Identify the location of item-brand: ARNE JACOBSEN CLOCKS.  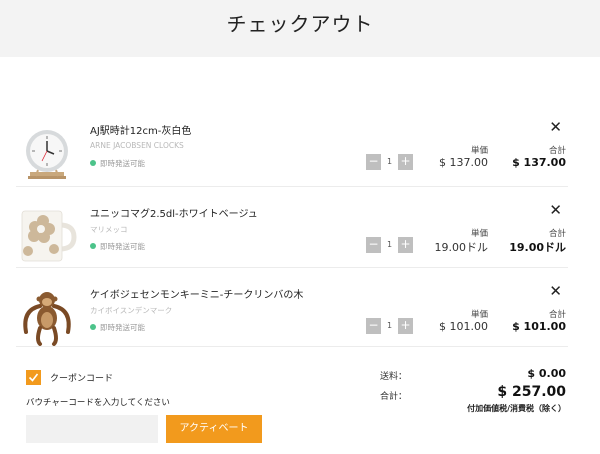
(137, 145).